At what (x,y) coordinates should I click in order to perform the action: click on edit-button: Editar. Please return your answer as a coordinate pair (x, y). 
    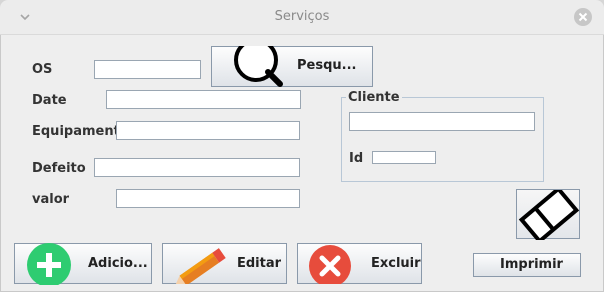
    Looking at the image, I should click on (224, 263).